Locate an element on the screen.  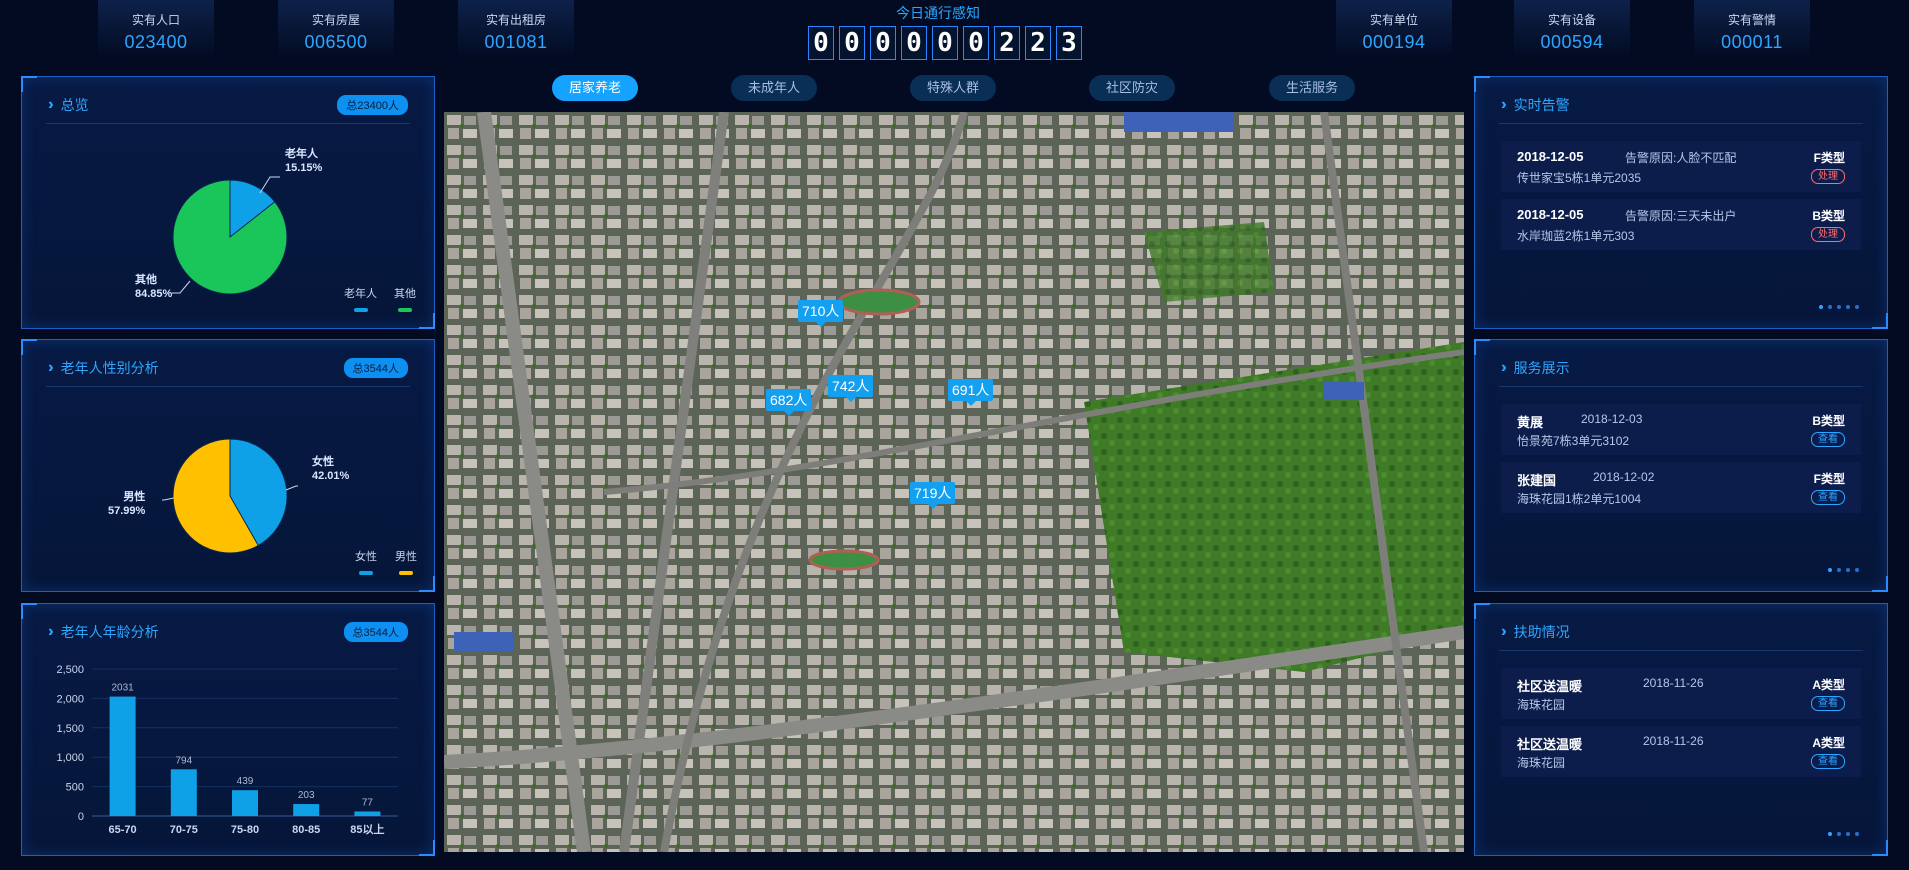
map-marker: 719人 is located at coordinates (933, 495).